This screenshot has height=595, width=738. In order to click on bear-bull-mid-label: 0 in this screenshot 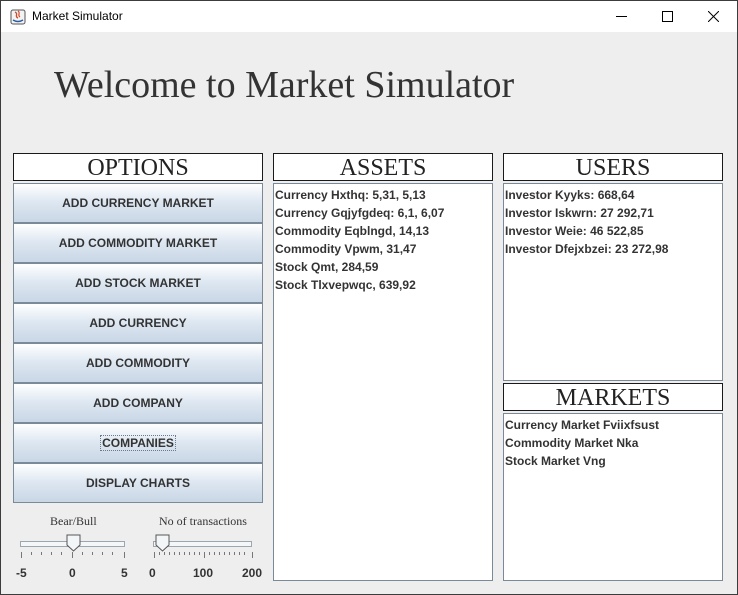, I will do `click(72, 573)`.